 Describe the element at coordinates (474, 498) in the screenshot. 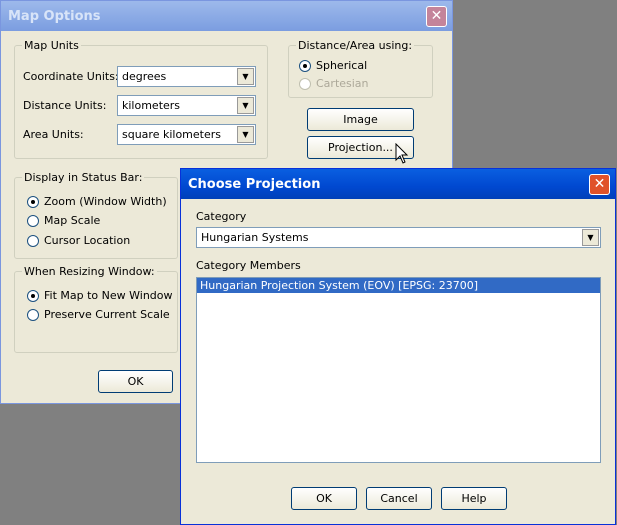

I see `help-button: Help` at that location.